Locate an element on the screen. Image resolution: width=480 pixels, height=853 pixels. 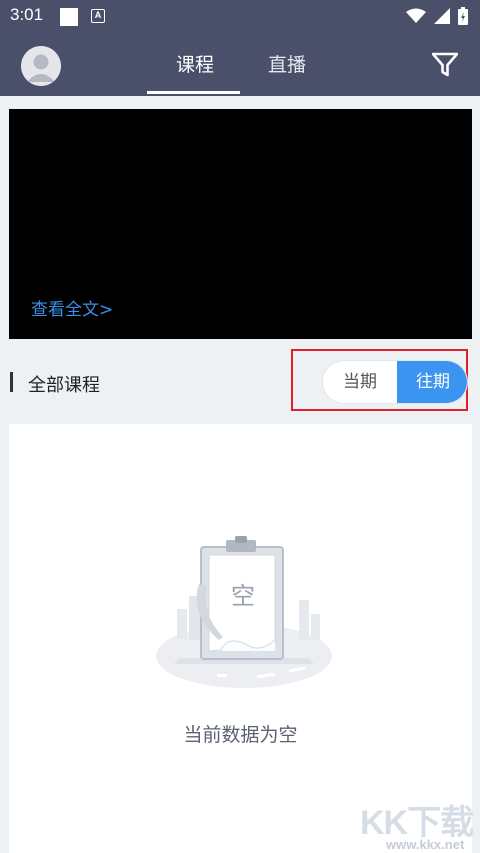
avatar is located at coordinates (41, 66).